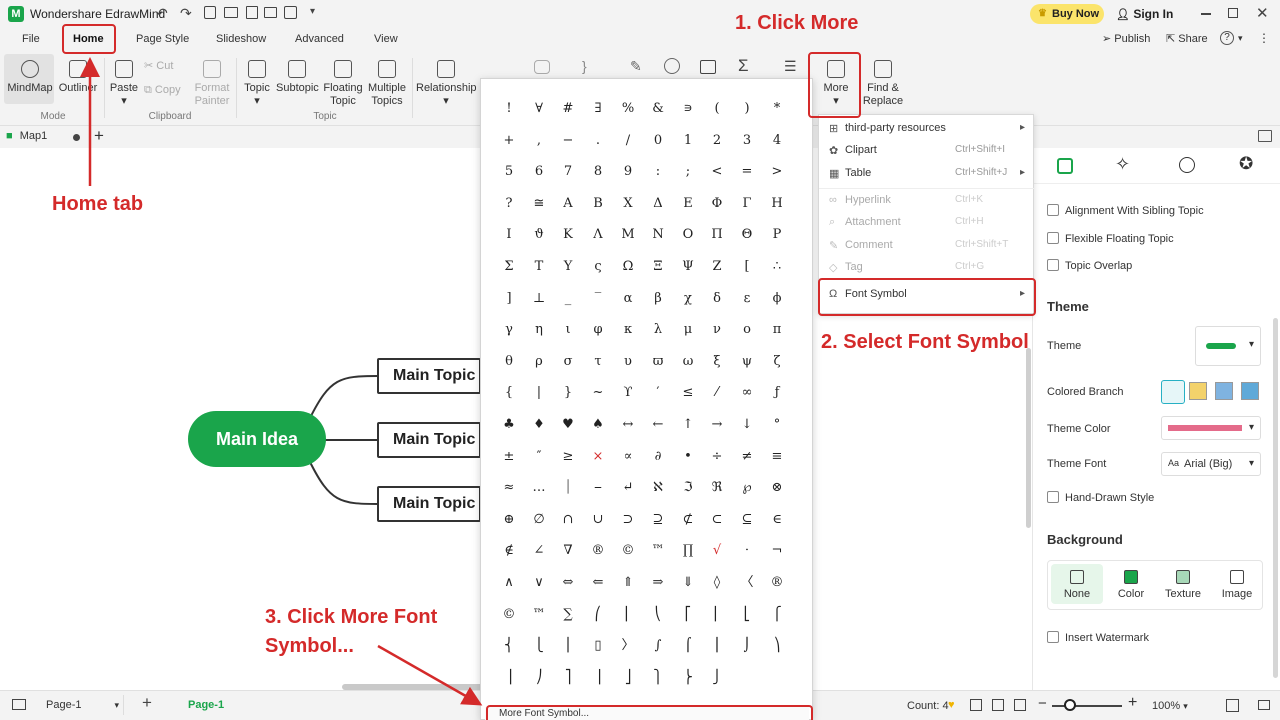  What do you see at coordinates (1187, 165) in the screenshot?
I see `sticker-tab-icon` at bounding box center [1187, 165].